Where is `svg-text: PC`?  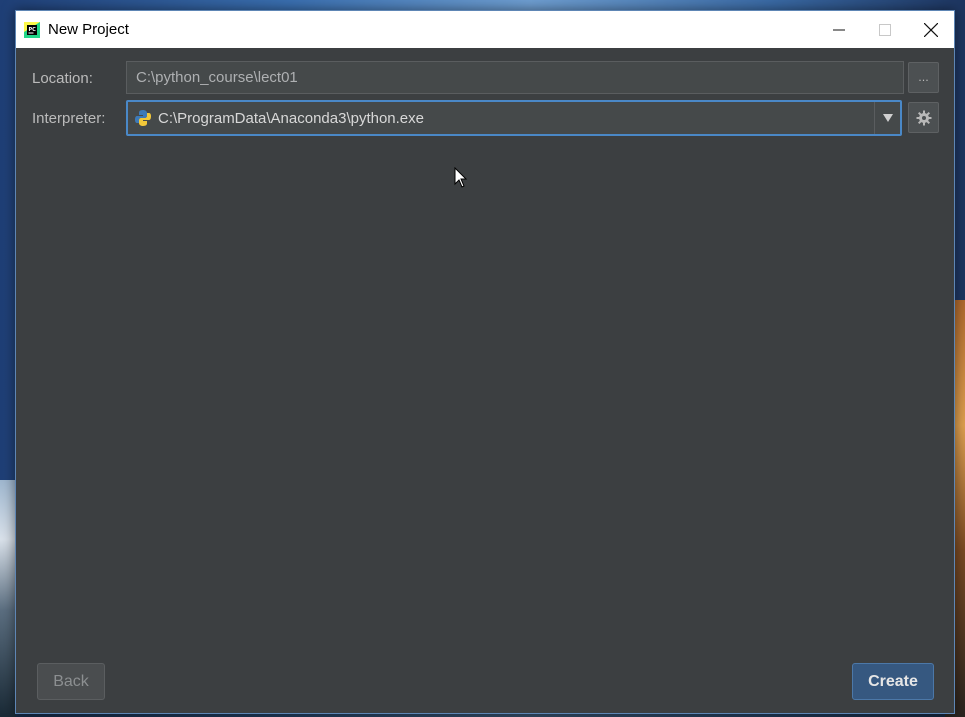
svg-text: PC is located at coordinates (33, 30).